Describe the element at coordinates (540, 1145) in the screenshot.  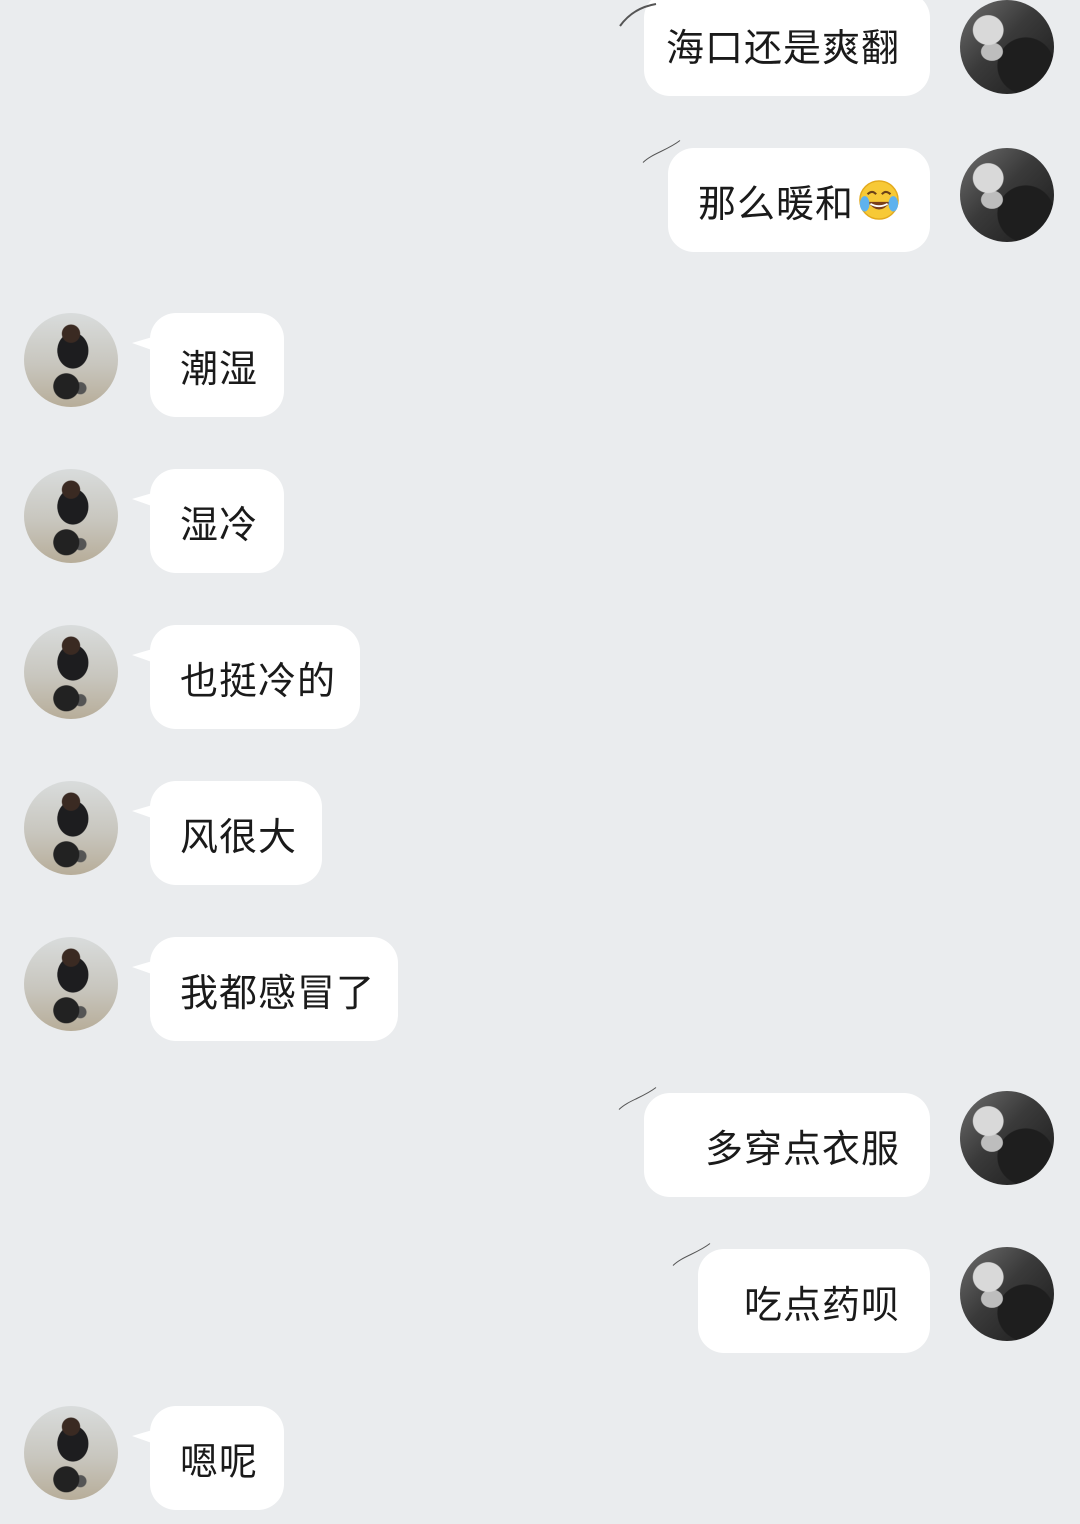
I see `chat-message-outgoing: 多穿点衣服` at that location.